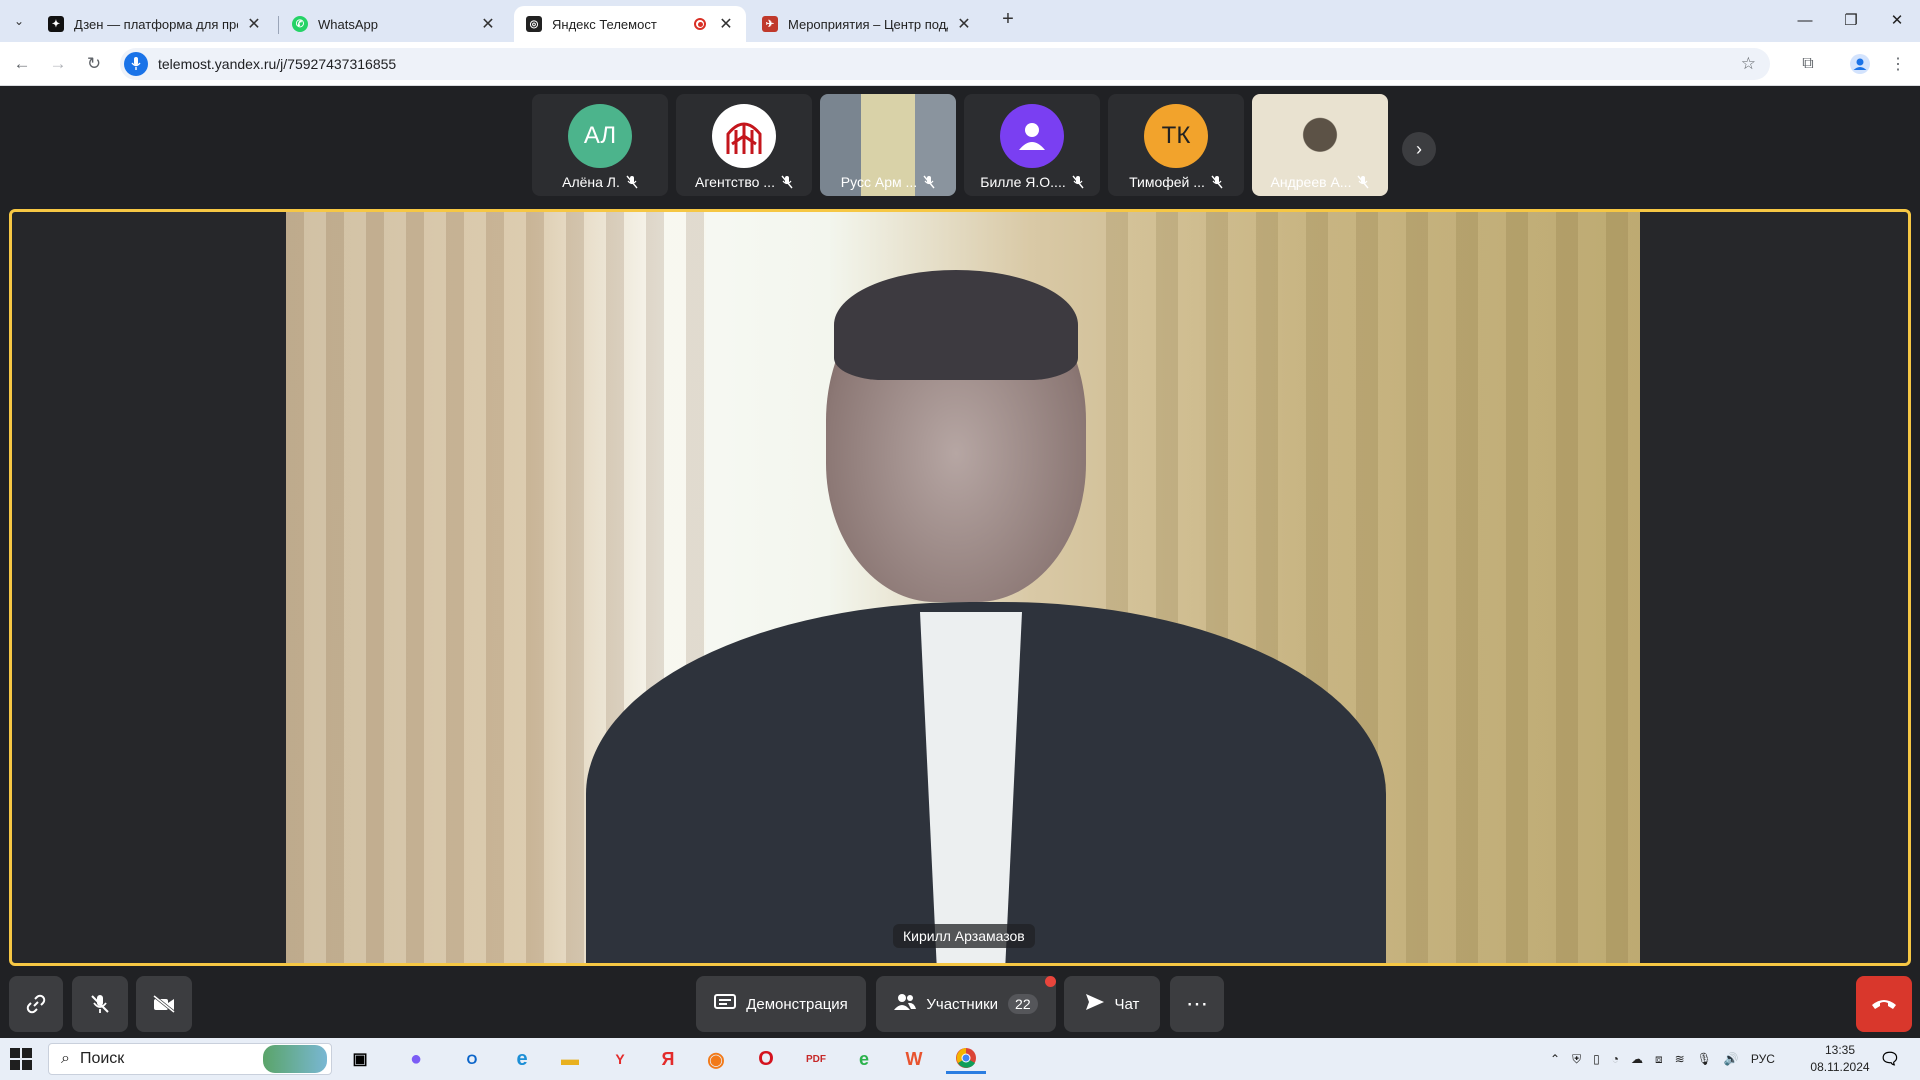 The image size is (1920, 1080). Describe the element at coordinates (1680, 1059) in the screenshot. I see `wifi-icon: ≋` at that location.